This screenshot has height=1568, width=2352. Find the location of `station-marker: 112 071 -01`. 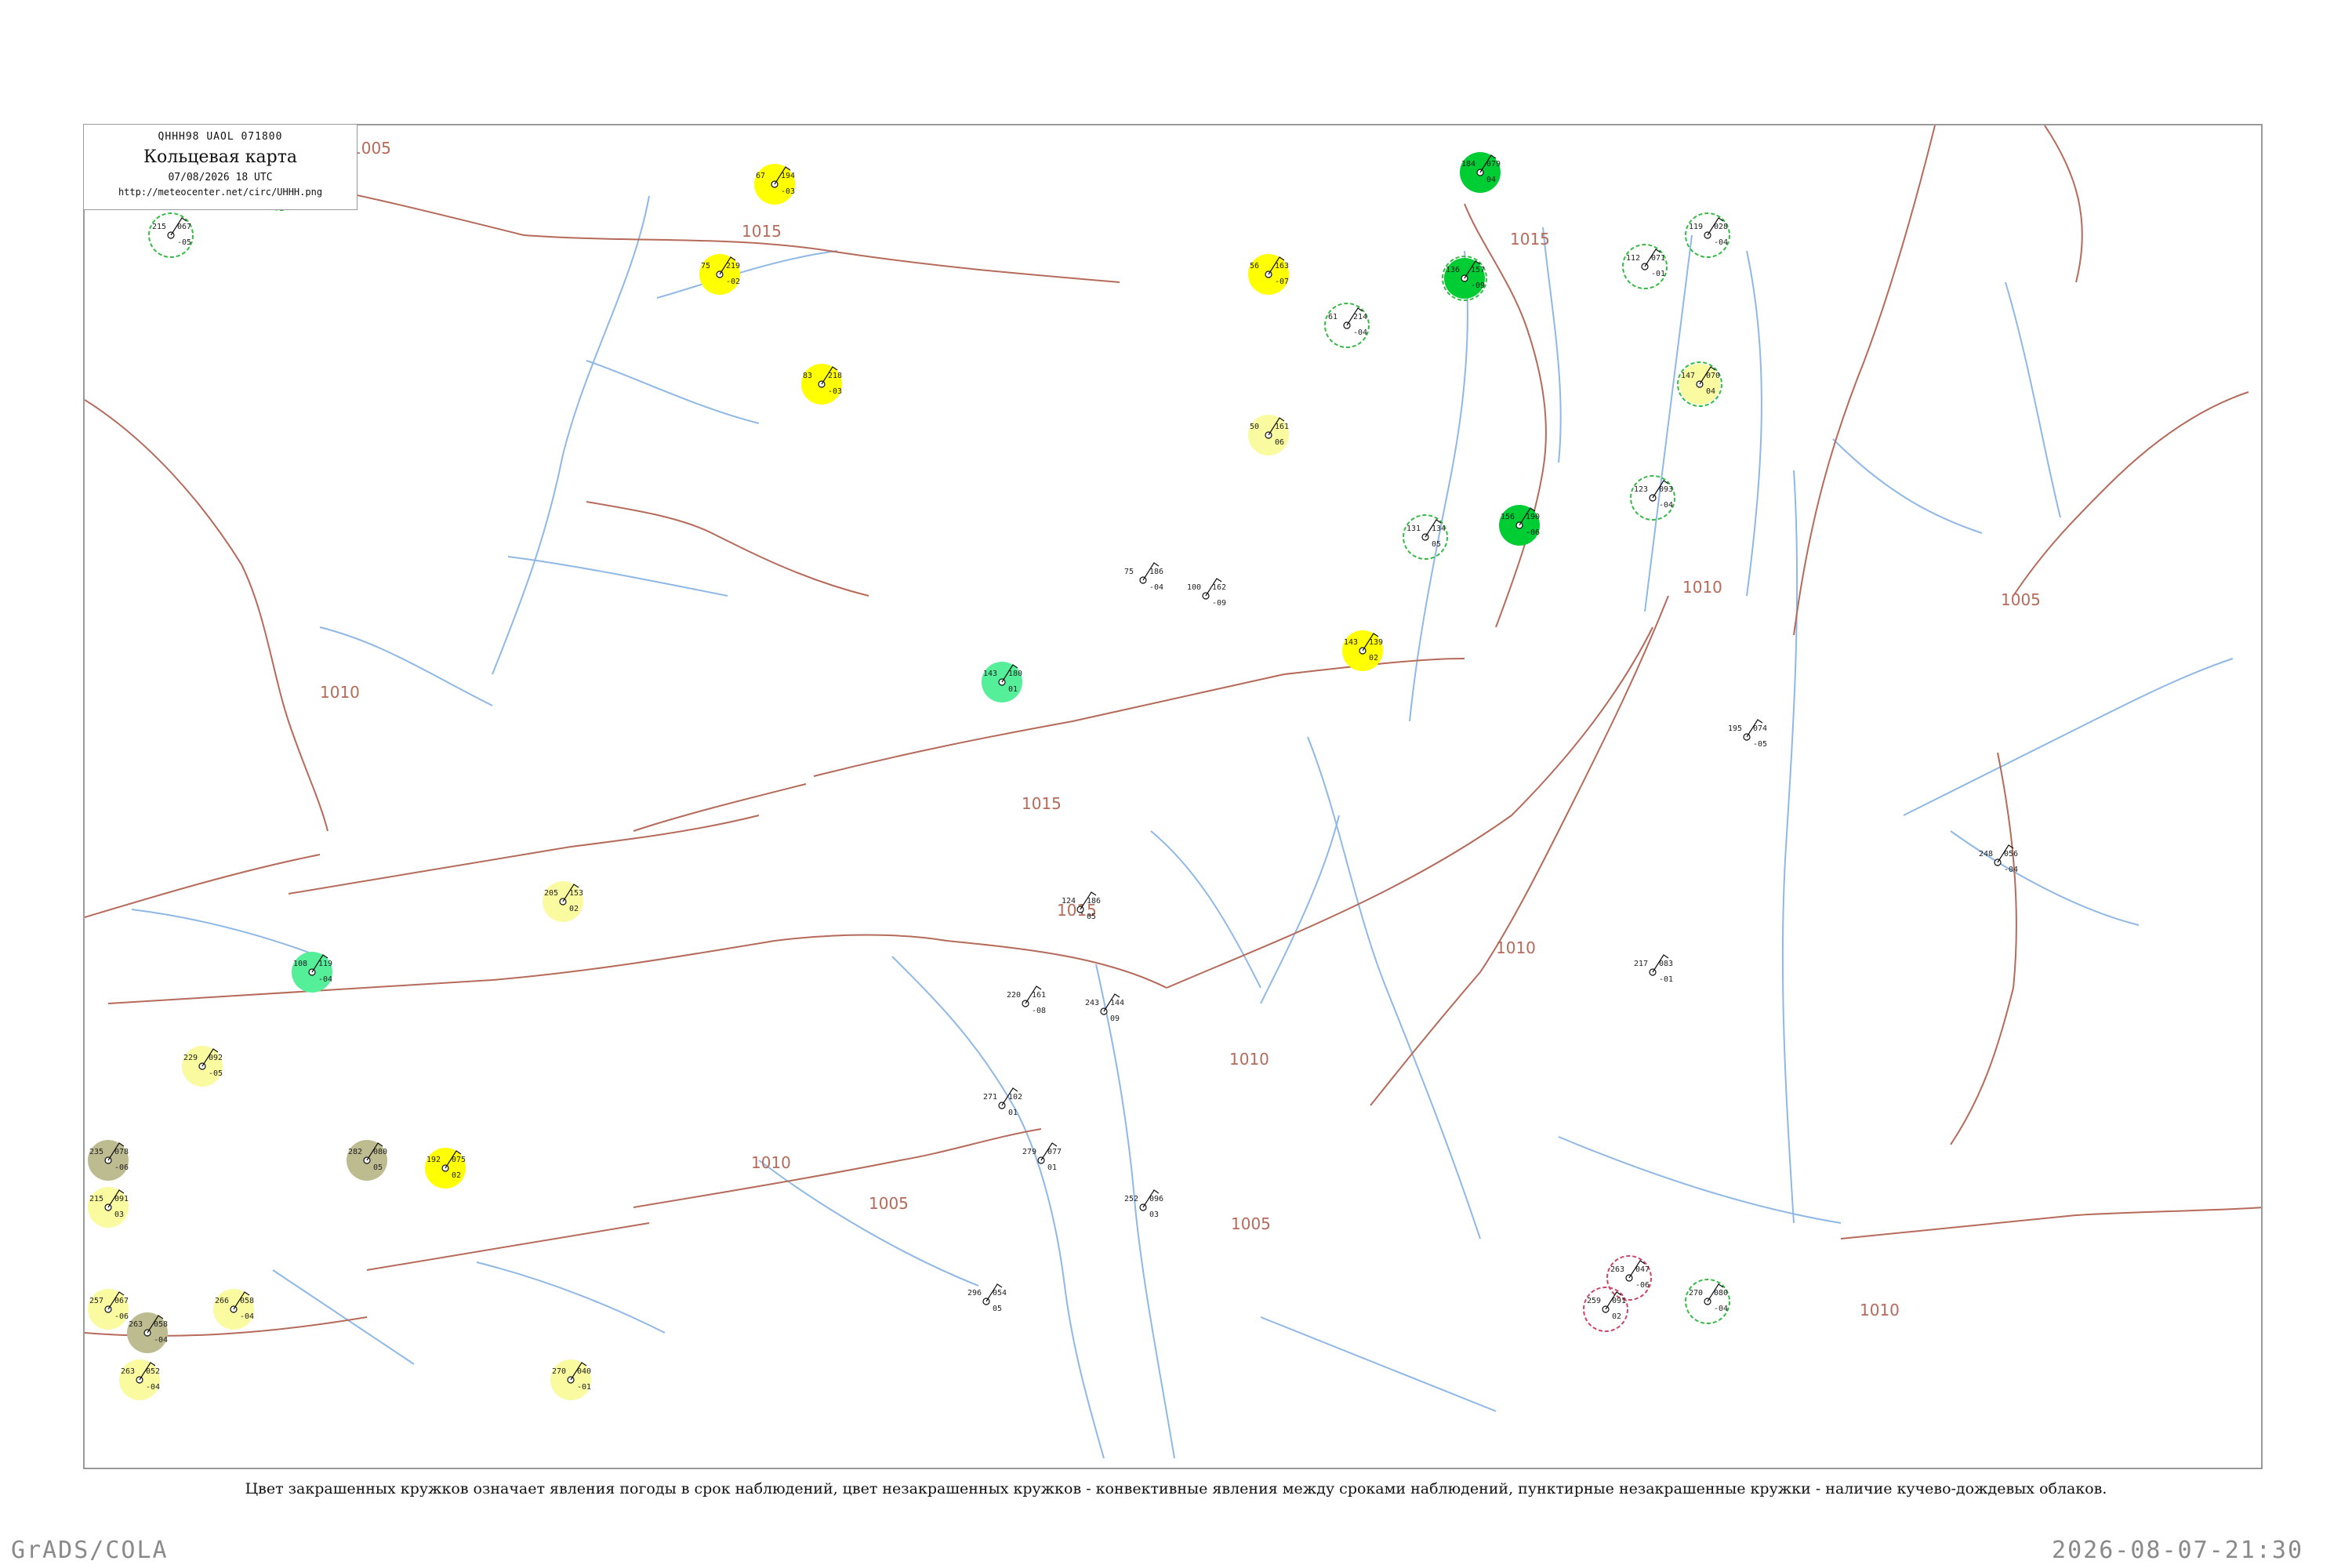

station-marker: 112 071 -01 is located at coordinates (1645, 266).